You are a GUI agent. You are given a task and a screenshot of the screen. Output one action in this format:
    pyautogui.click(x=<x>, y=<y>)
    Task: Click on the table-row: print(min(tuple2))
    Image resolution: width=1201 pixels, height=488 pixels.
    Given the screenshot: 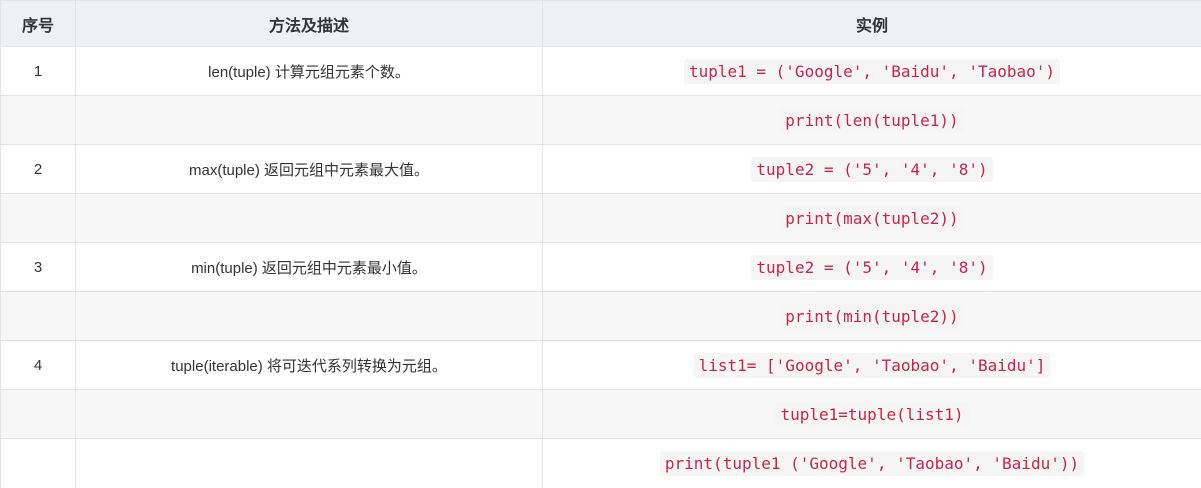 What is the action you would take?
    pyautogui.click(x=601, y=316)
    